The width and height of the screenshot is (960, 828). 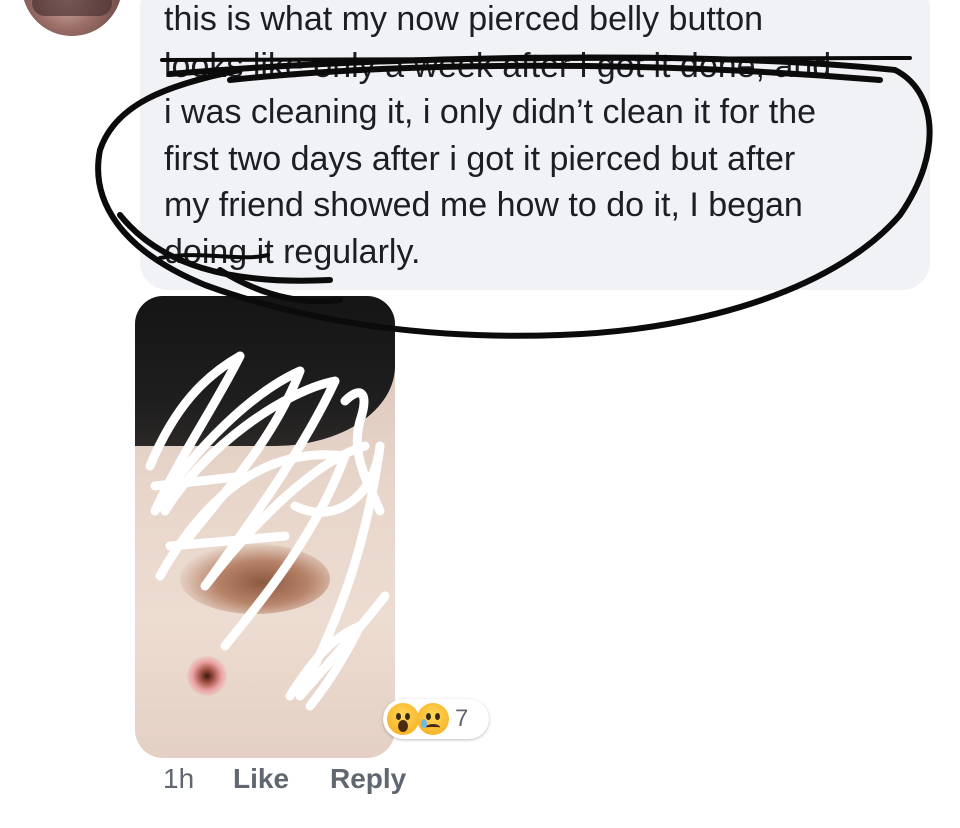 What do you see at coordinates (403, 719) in the screenshot?
I see `wow-icon` at bounding box center [403, 719].